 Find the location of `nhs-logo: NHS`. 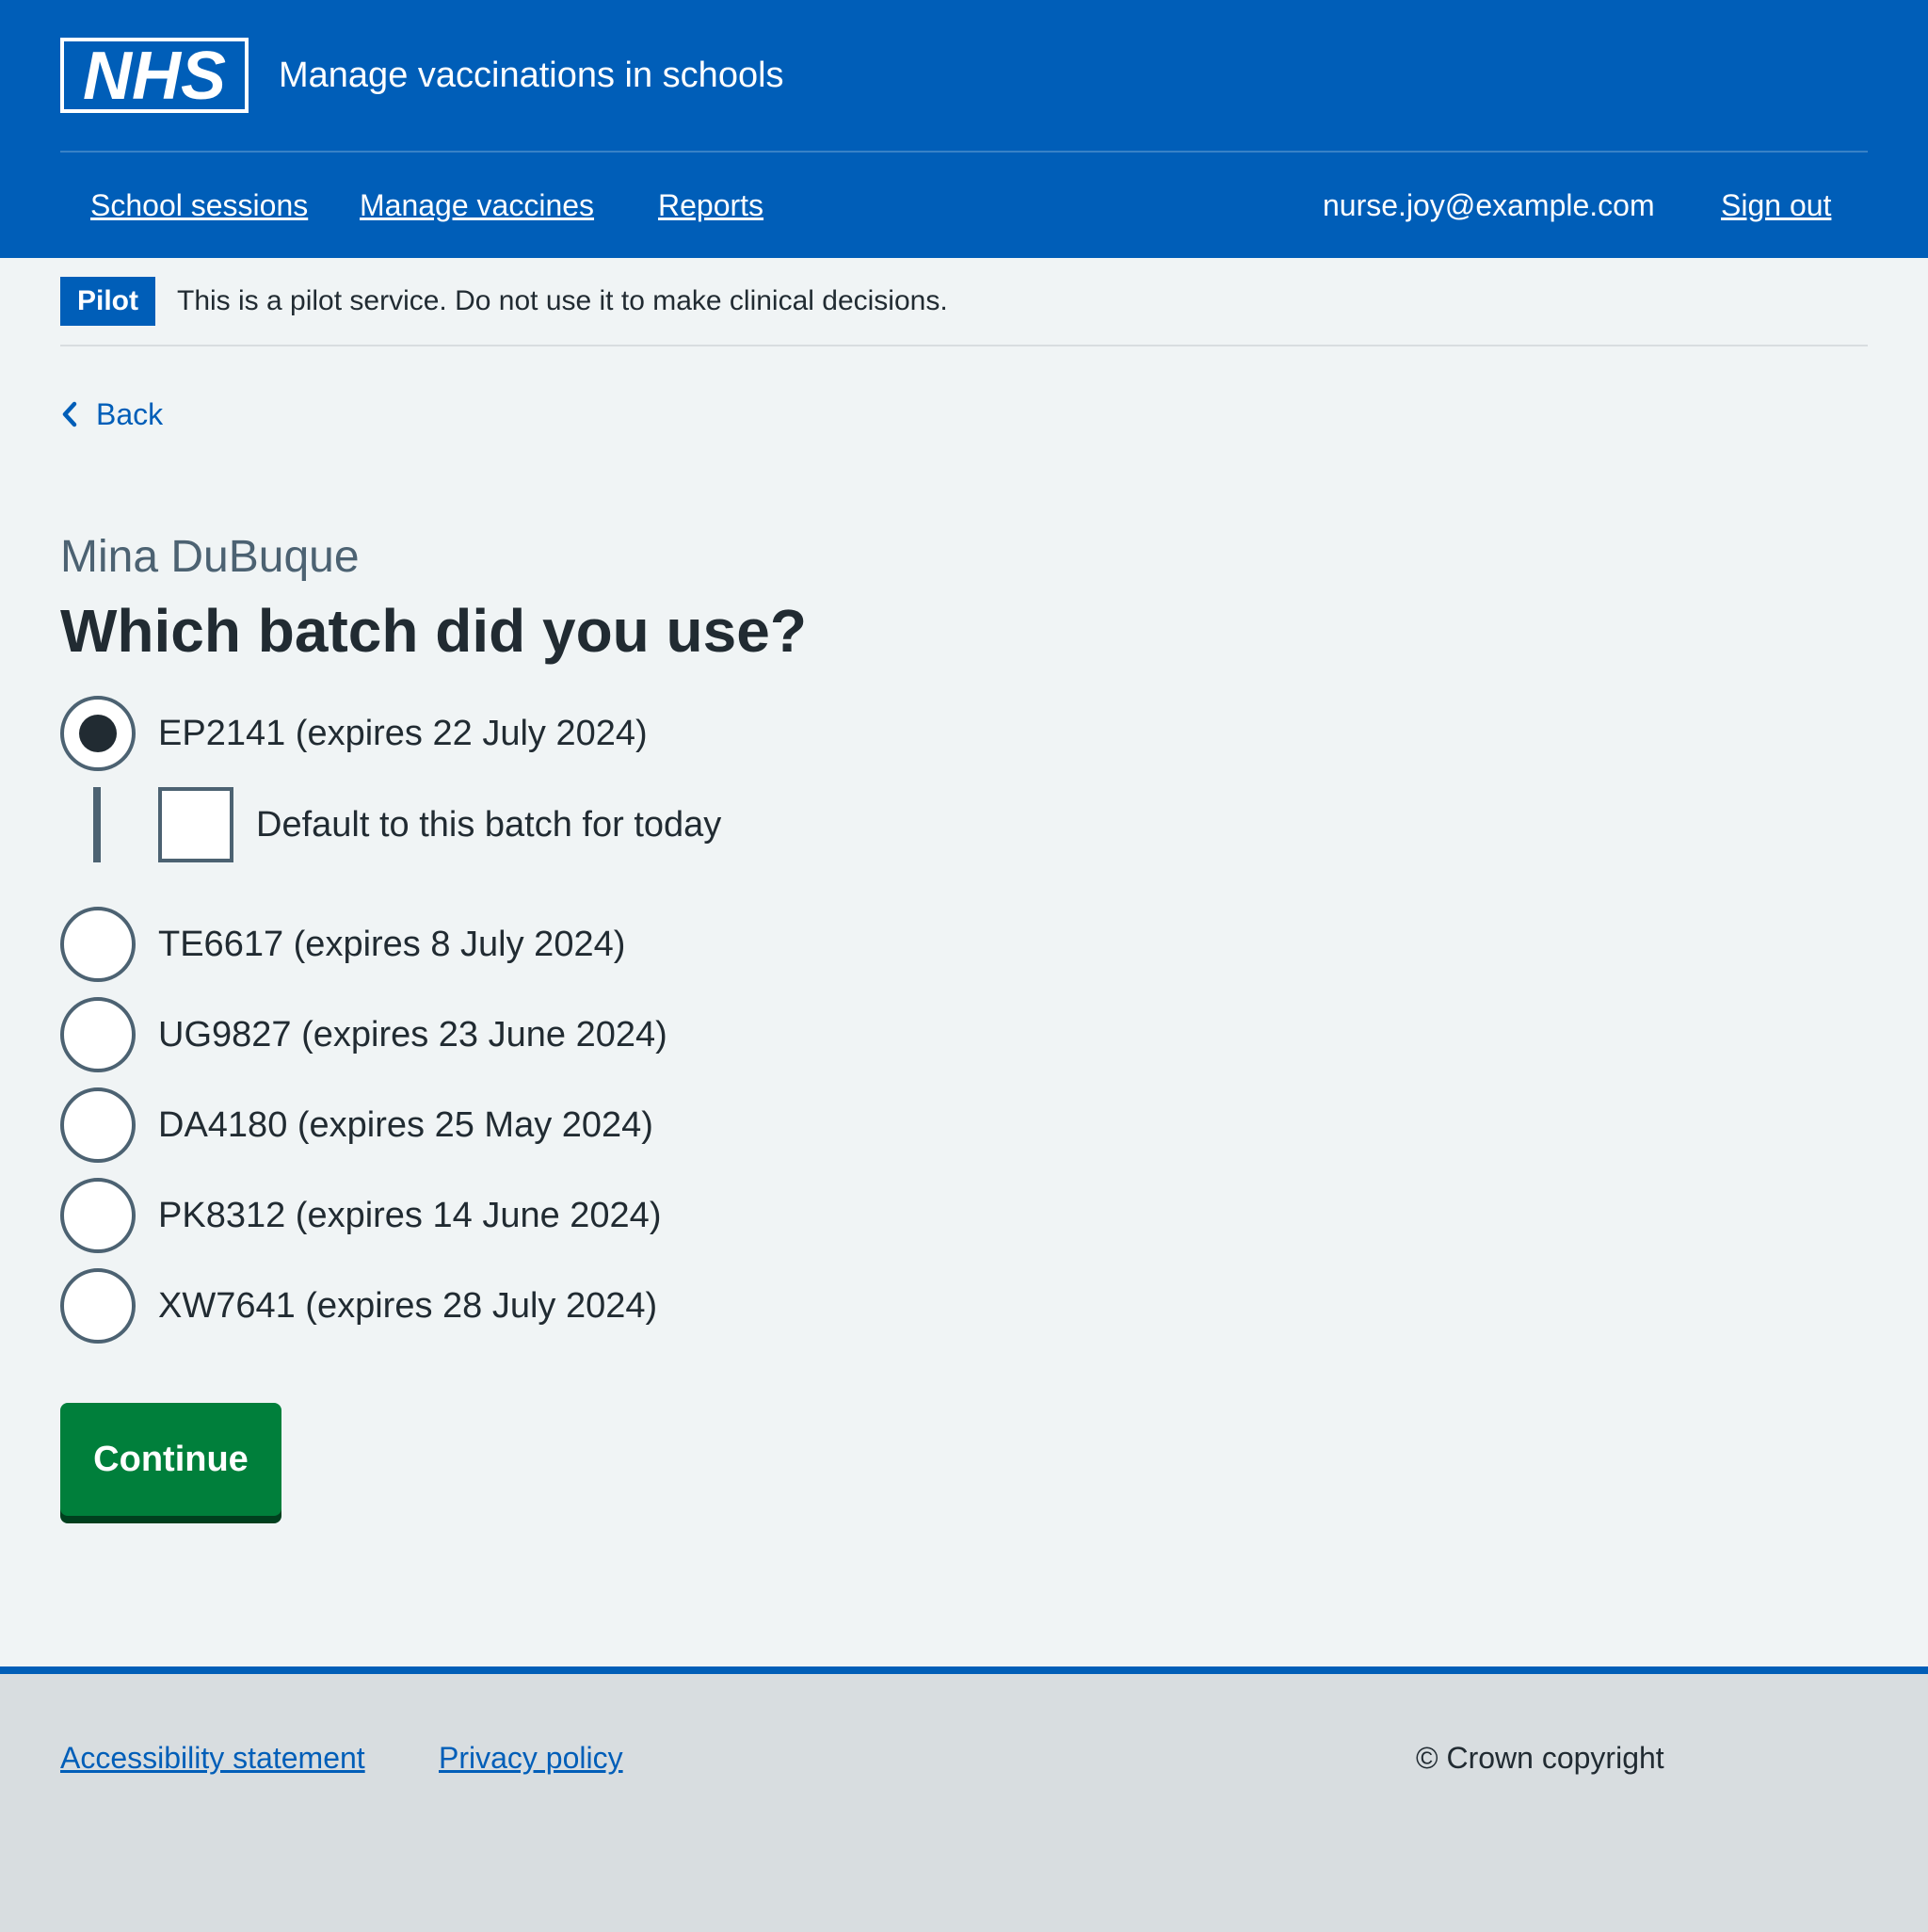

nhs-logo: NHS is located at coordinates (154, 75).